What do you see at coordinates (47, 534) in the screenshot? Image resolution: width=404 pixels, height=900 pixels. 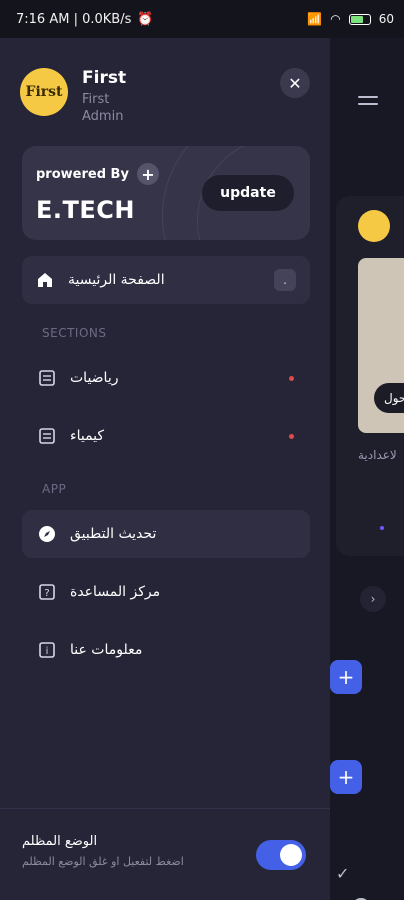 I see `compass-icon` at bounding box center [47, 534].